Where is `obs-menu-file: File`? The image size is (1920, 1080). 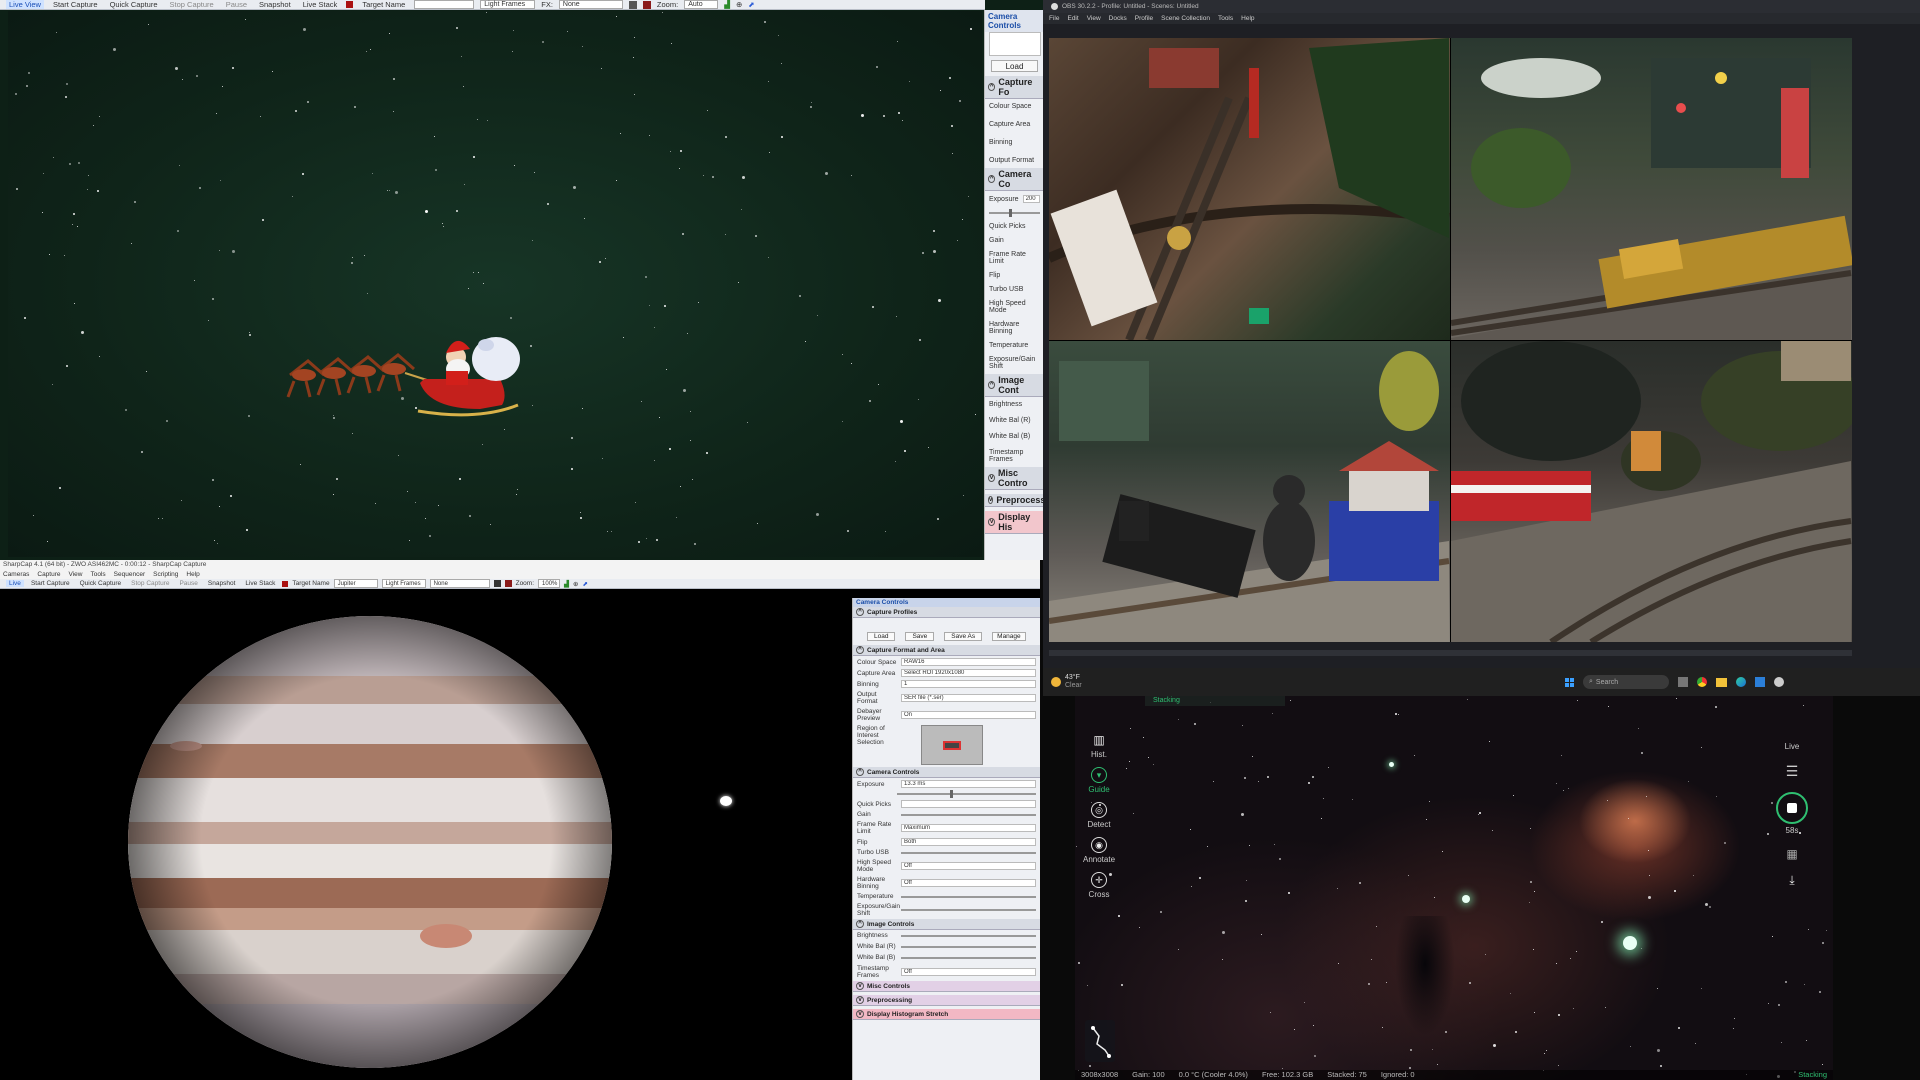
obs-menu-file: File is located at coordinates (1054, 18).